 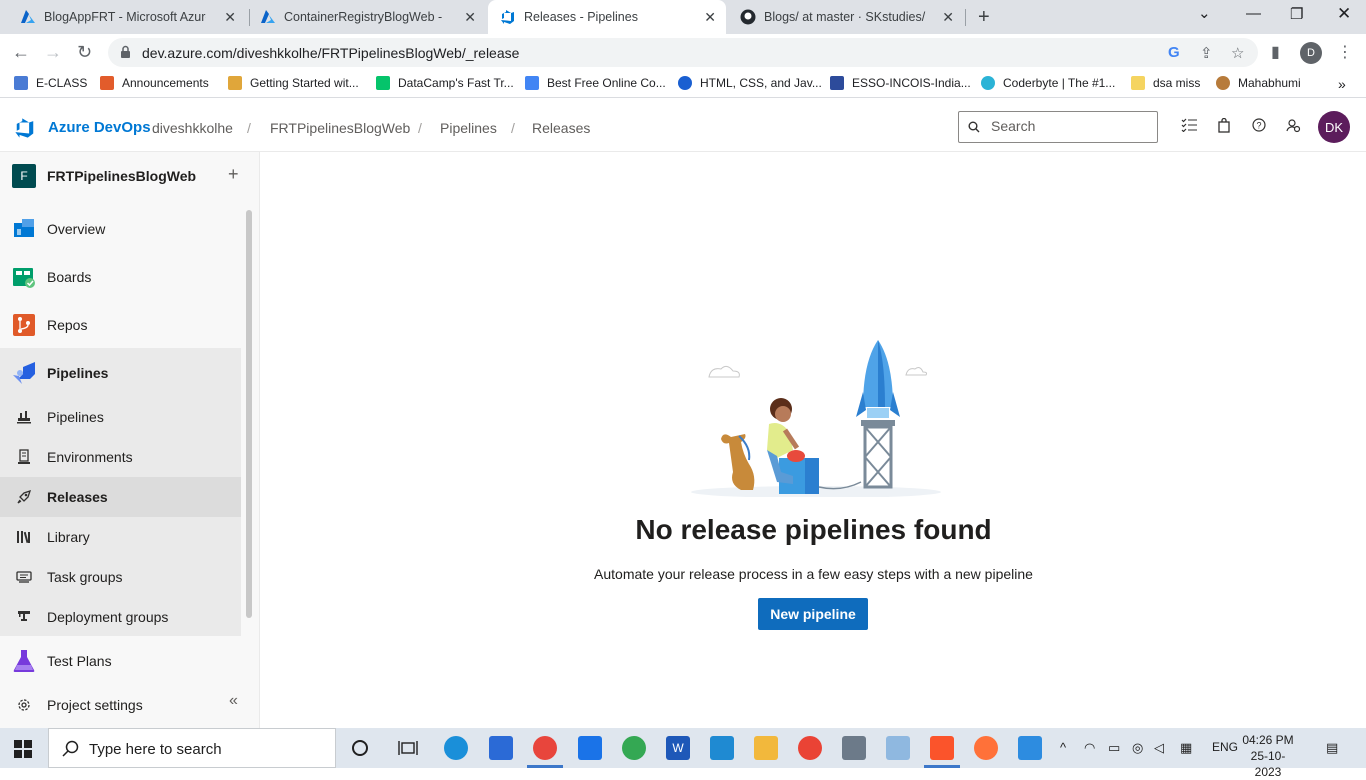 What do you see at coordinates (25, 130) in the screenshot?
I see `azure-devops-logo-icon` at bounding box center [25, 130].